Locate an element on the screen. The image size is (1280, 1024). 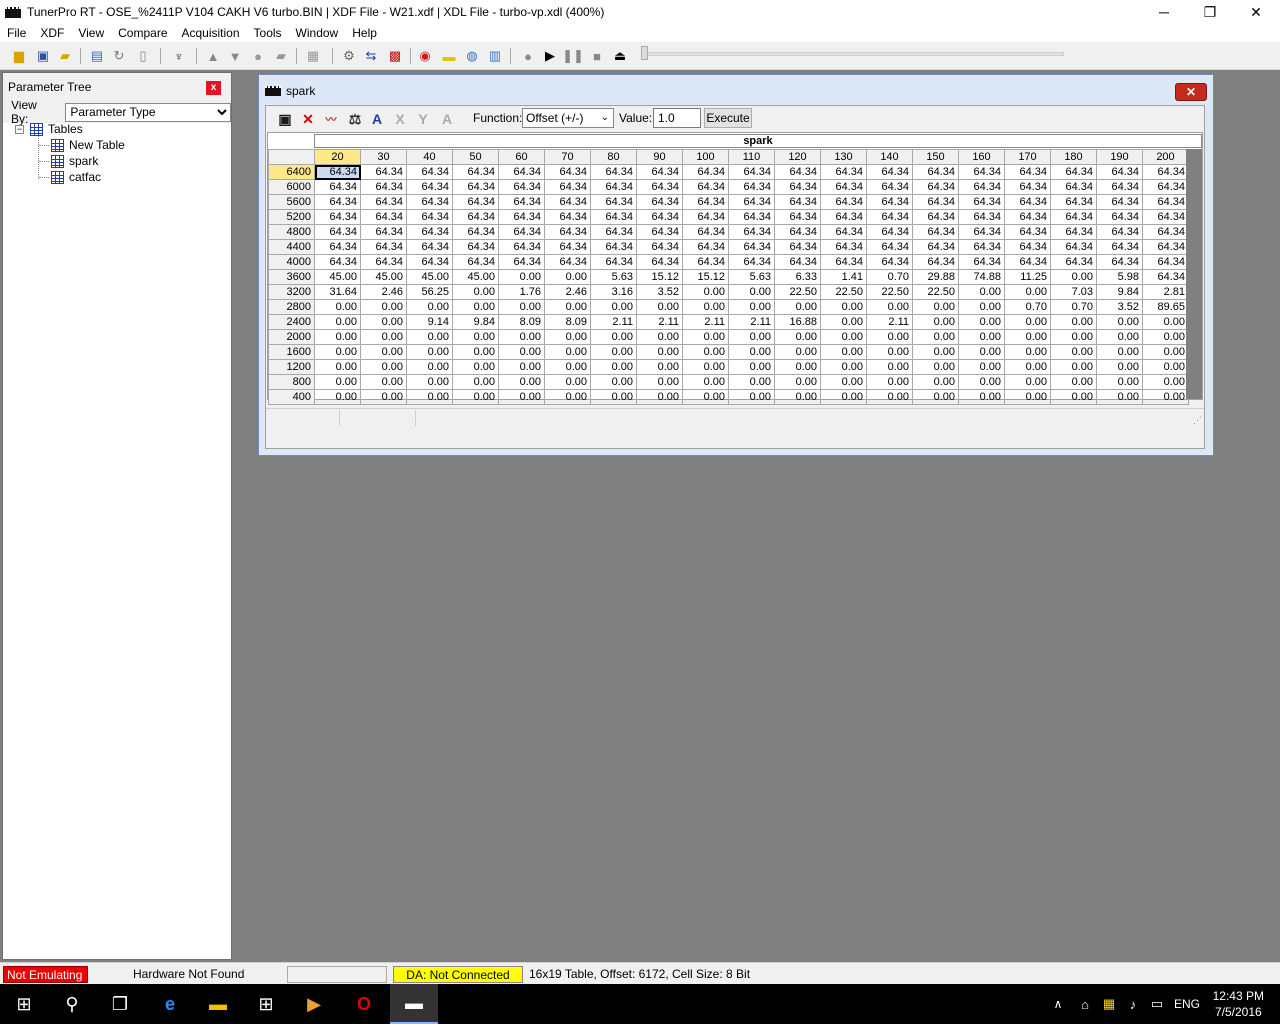
chevron-up-icon: ∧ is located at coordinates (1058, 1004).